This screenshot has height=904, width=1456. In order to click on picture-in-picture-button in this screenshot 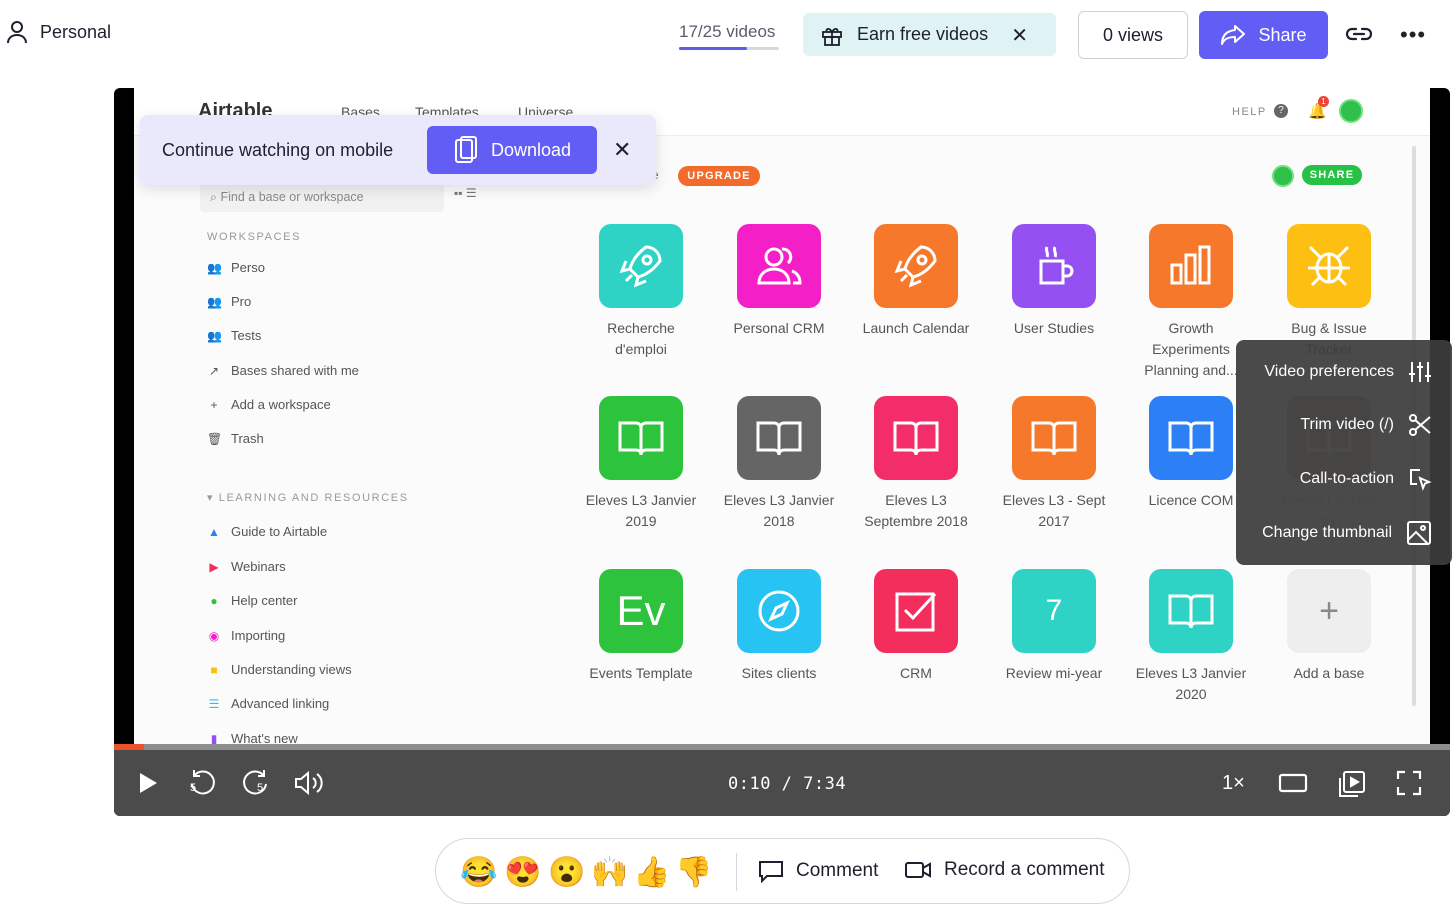, I will do `click(1352, 786)`.